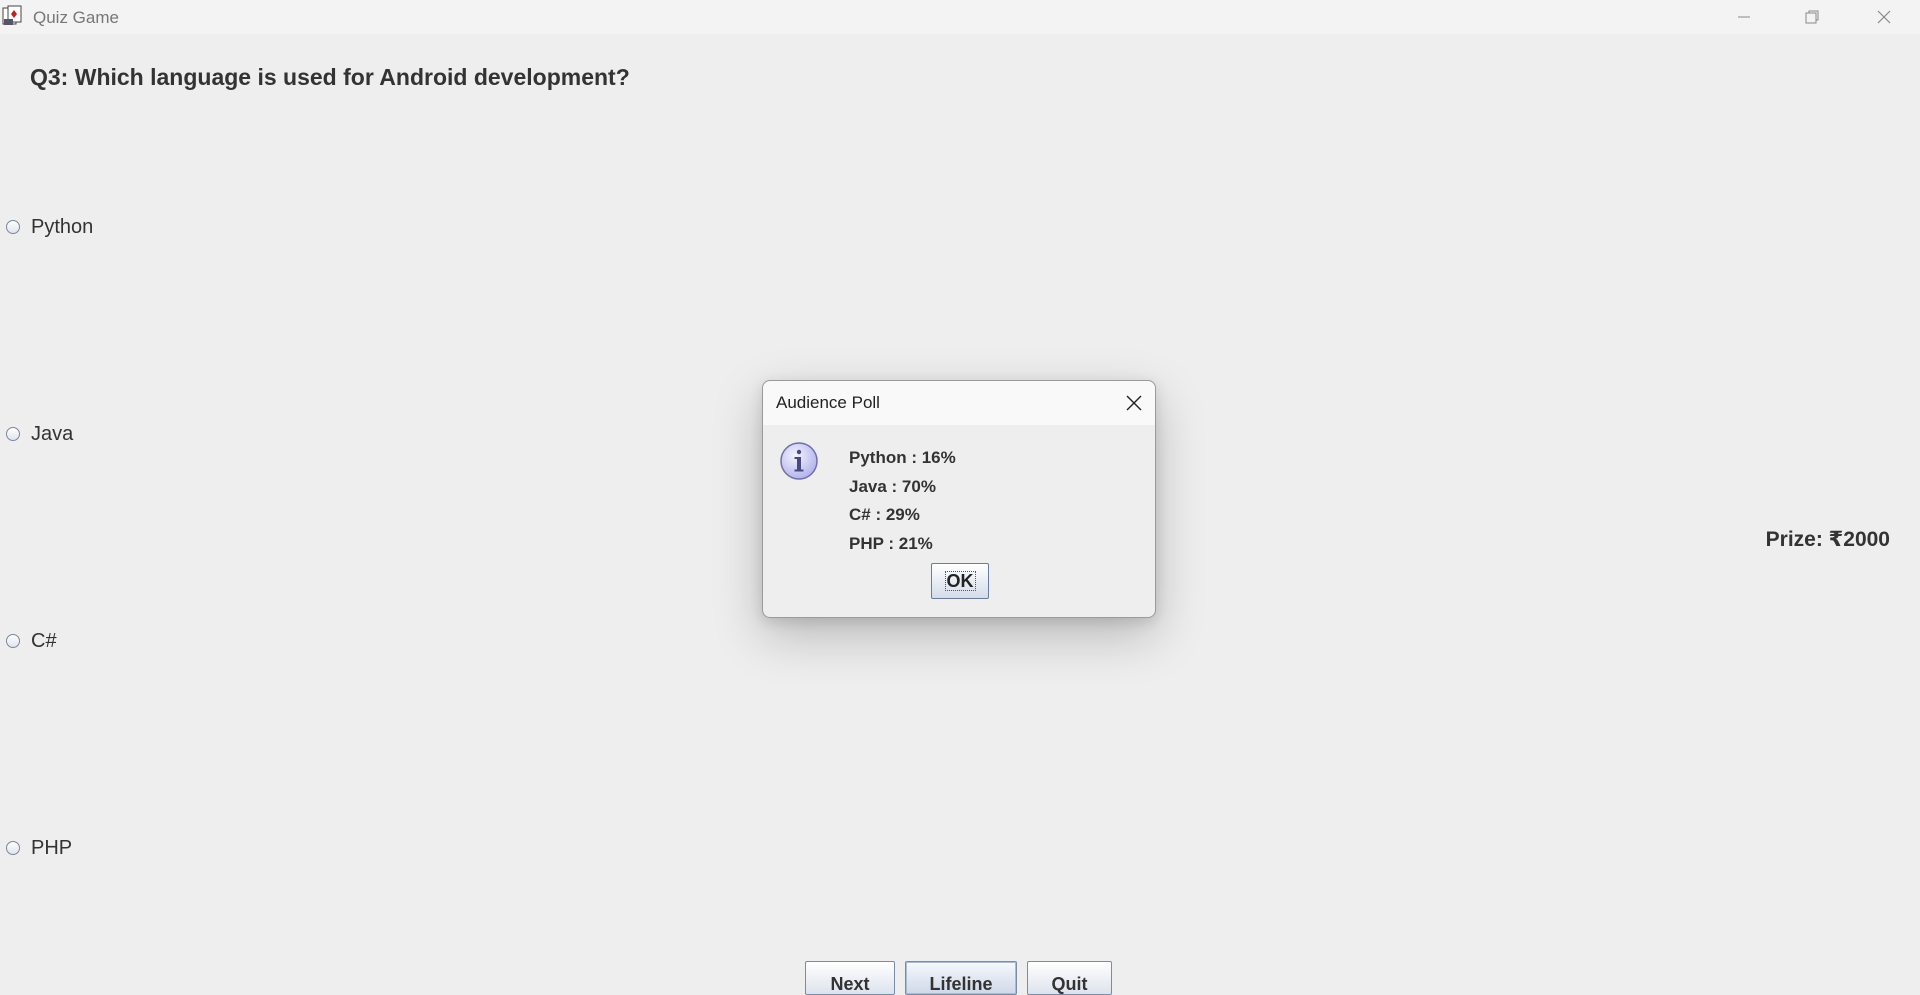  What do you see at coordinates (884, 514) in the screenshot?
I see `poll-line-csharp: C# : 29%` at bounding box center [884, 514].